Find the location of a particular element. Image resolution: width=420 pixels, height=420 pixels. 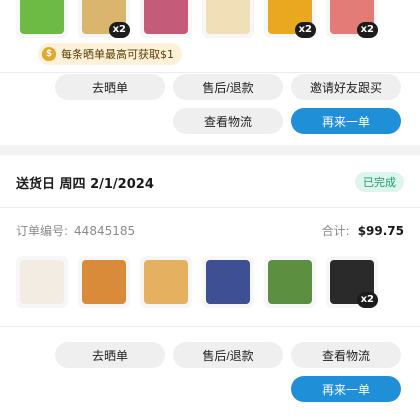

product-thumb-drink-box: x2 is located at coordinates (290, 19).